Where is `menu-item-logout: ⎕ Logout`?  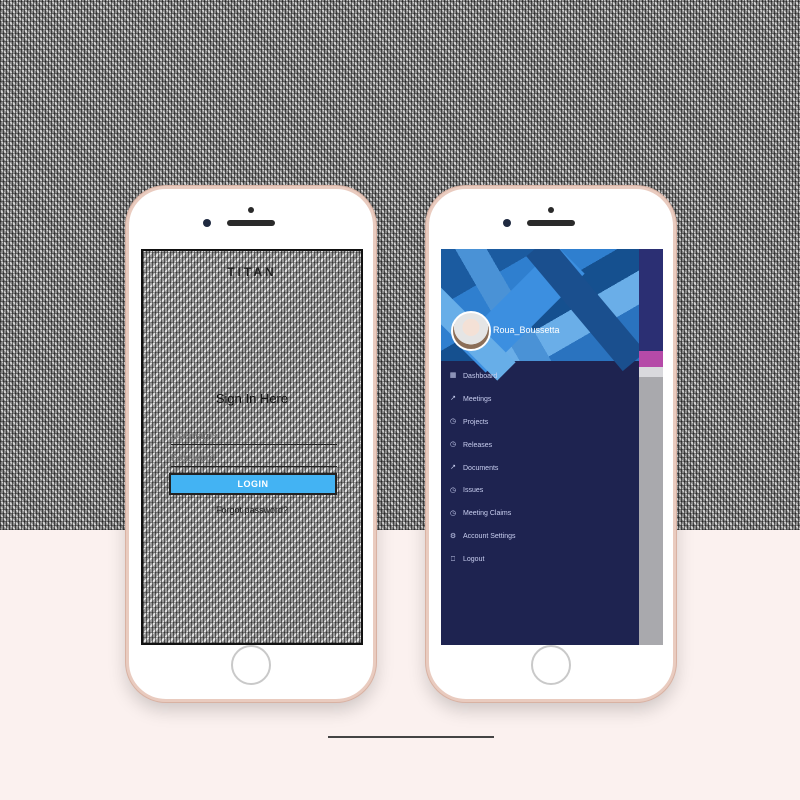
menu-item-logout: ⎕ Logout is located at coordinates (540, 559).